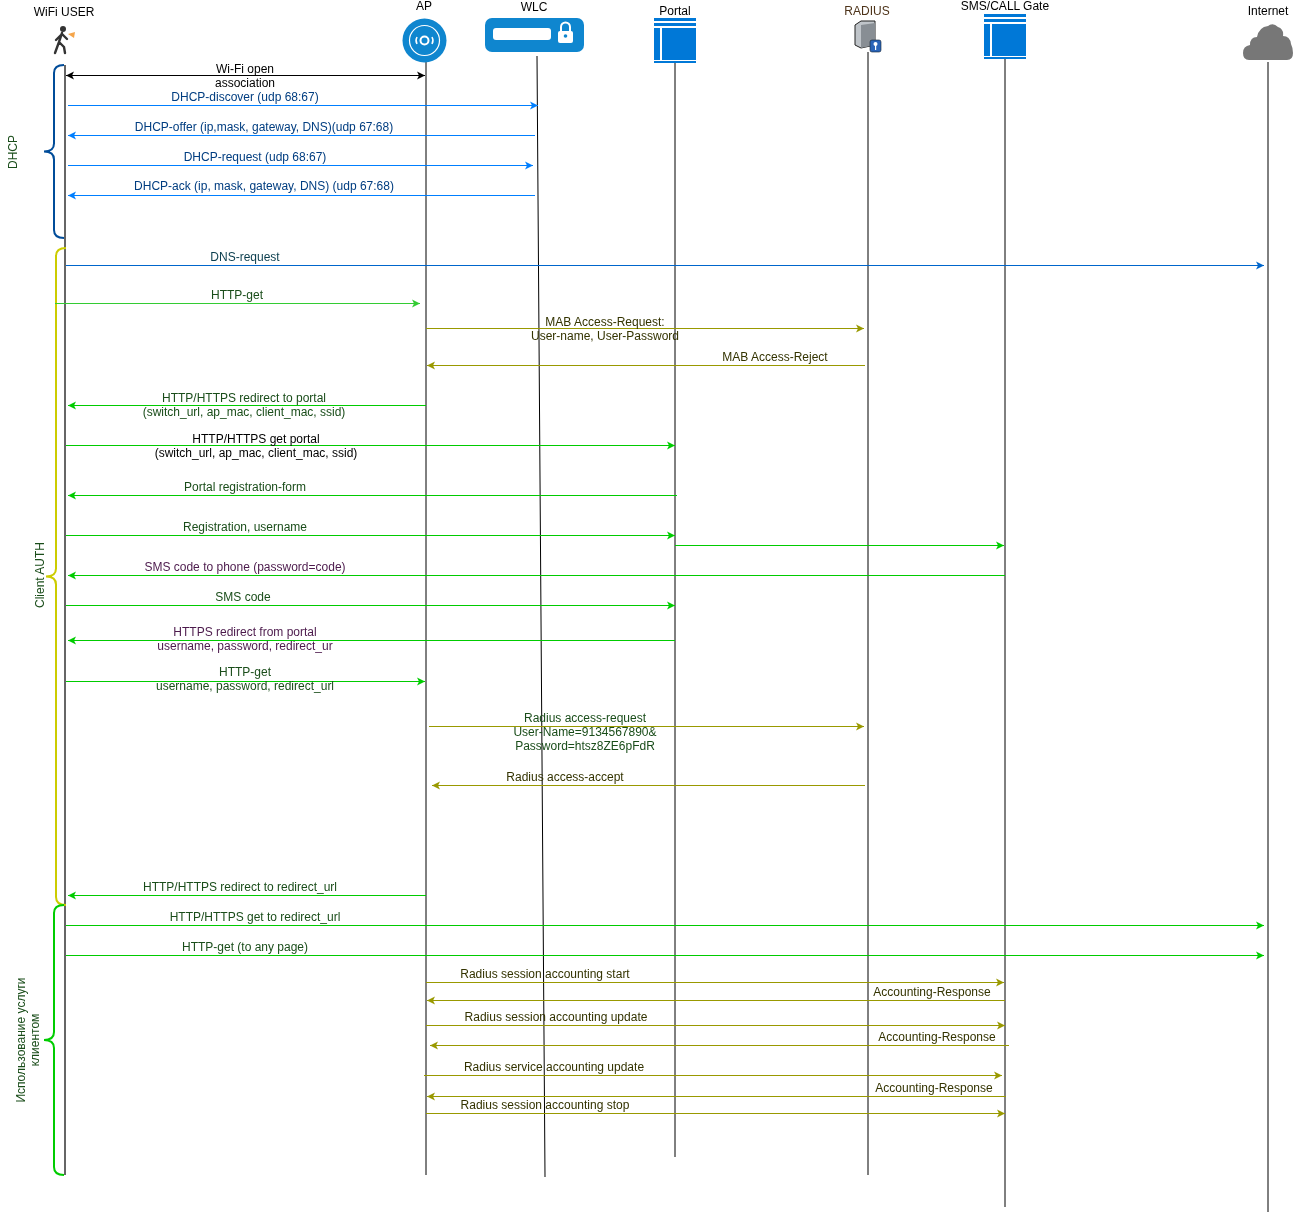 This screenshot has height=1214, width=1294. Describe the element at coordinates (245, 679) in the screenshot. I see `message-label: HTTP-get username, password, redirect_url` at that location.